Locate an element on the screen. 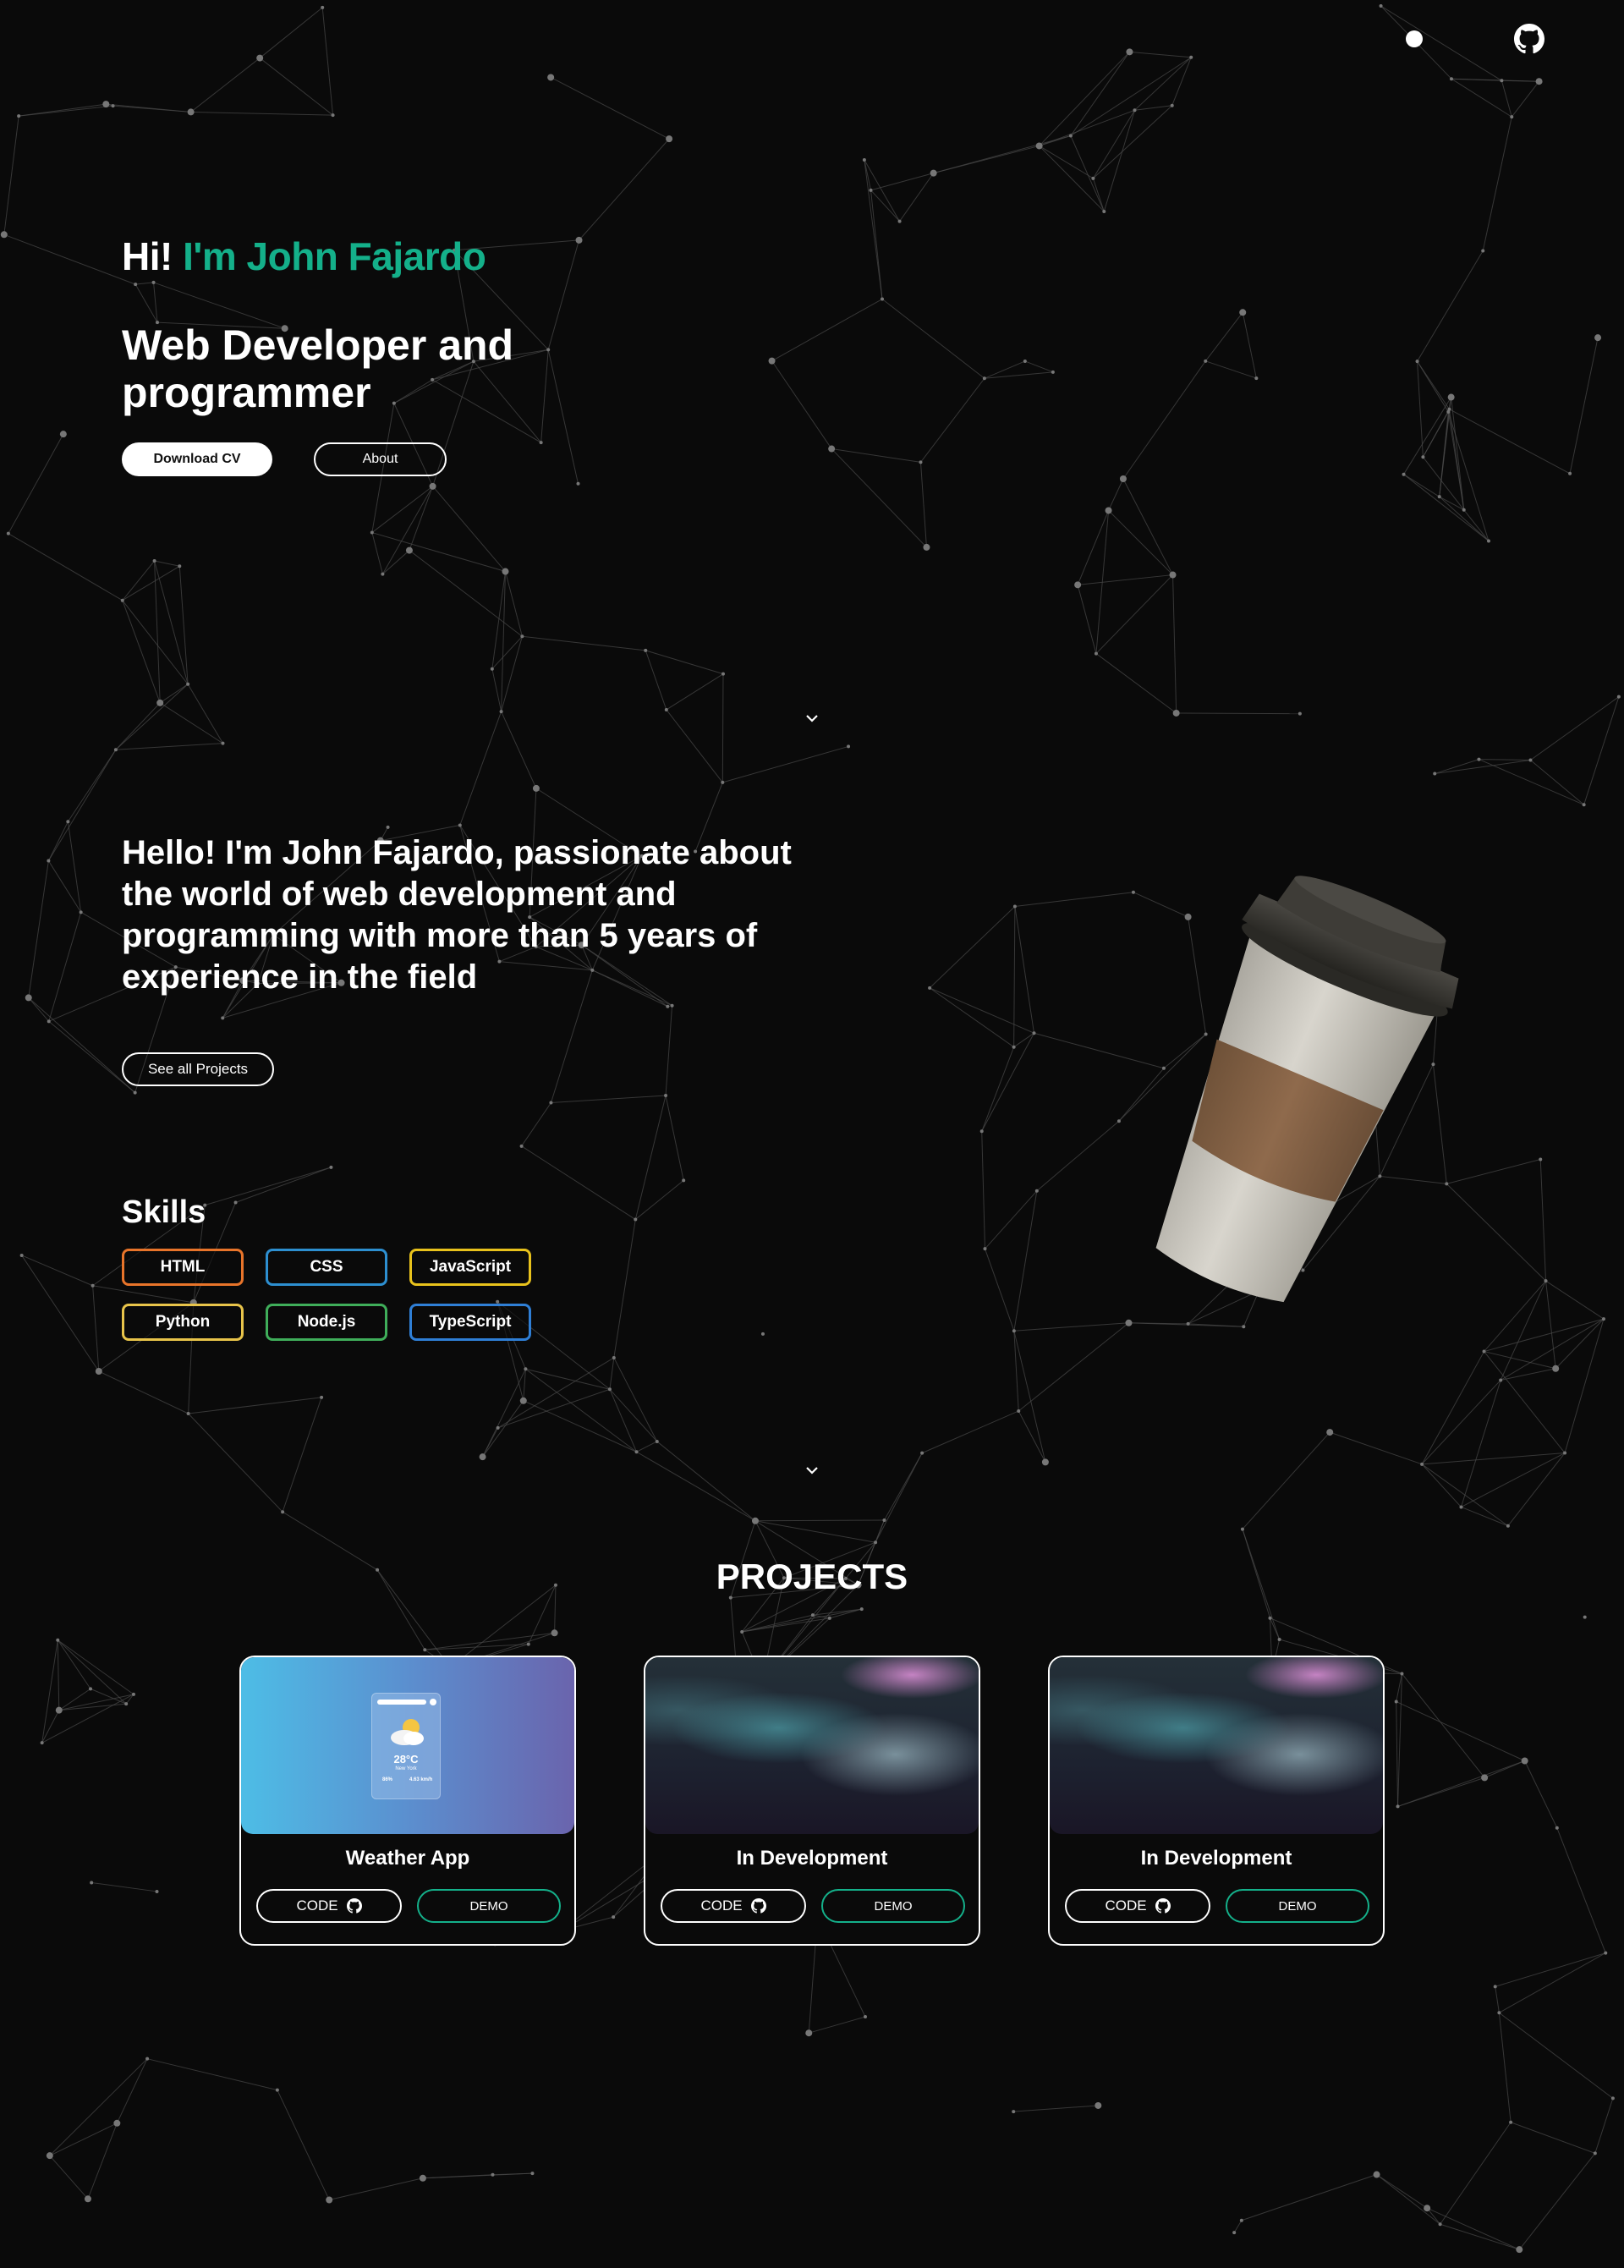 This screenshot has width=1624, height=2268. temperature: 28°C is located at coordinates (406, 1759).